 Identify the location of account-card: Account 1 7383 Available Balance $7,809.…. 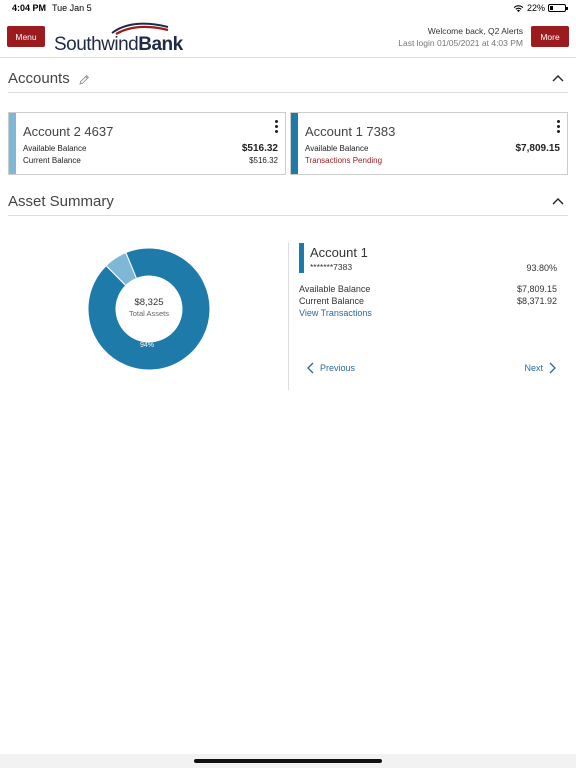
(429, 143).